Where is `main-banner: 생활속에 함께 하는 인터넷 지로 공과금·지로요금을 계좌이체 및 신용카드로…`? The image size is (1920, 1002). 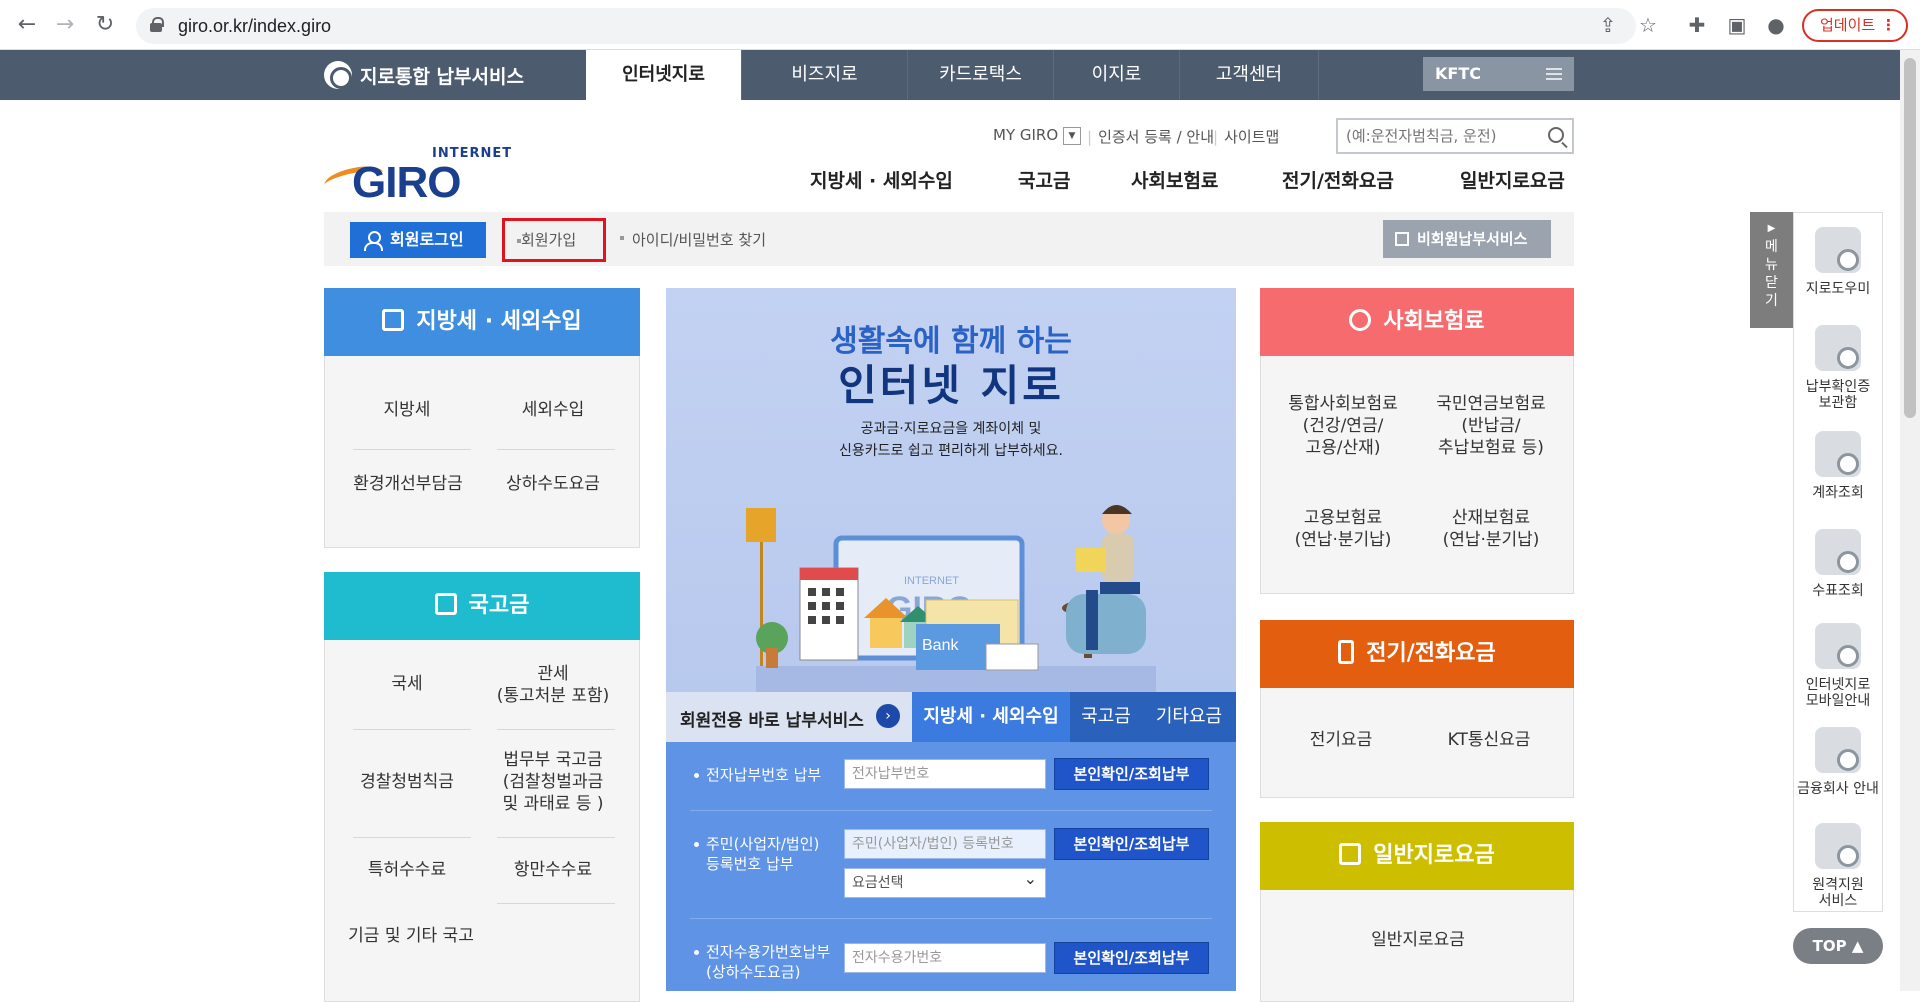 main-banner: 생활속에 함께 하는 인터넷 지로 공과금·지로요금을 계좌이체 및 신용카드로… is located at coordinates (951, 490).